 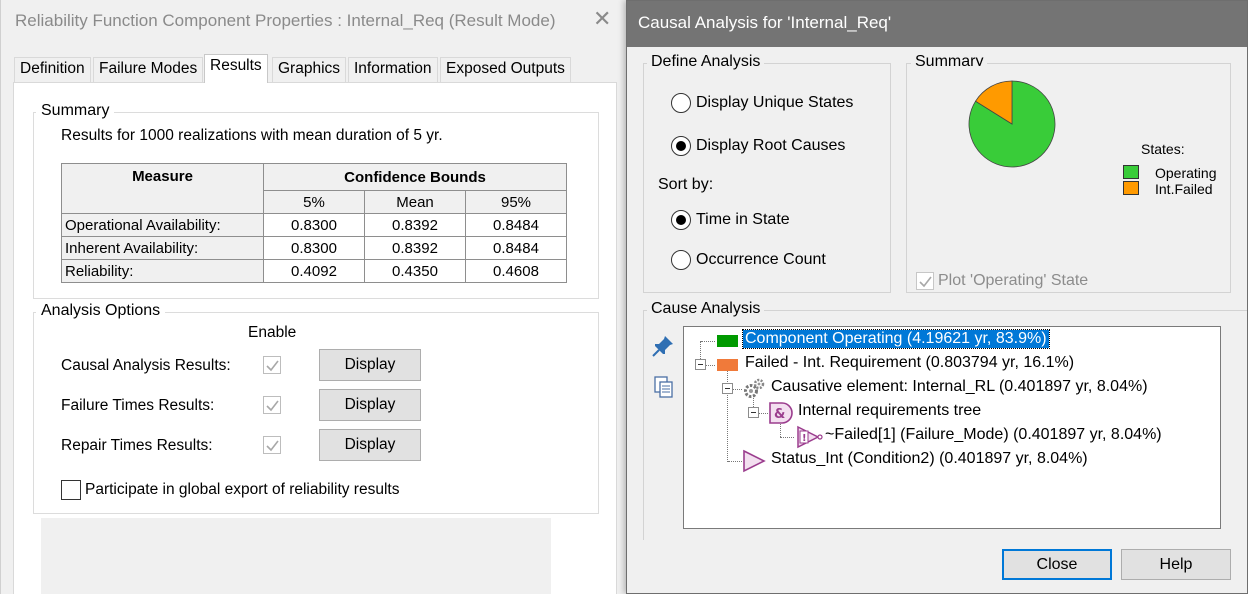 I want to click on failure-mode-icon: !, so click(x=810, y=437).